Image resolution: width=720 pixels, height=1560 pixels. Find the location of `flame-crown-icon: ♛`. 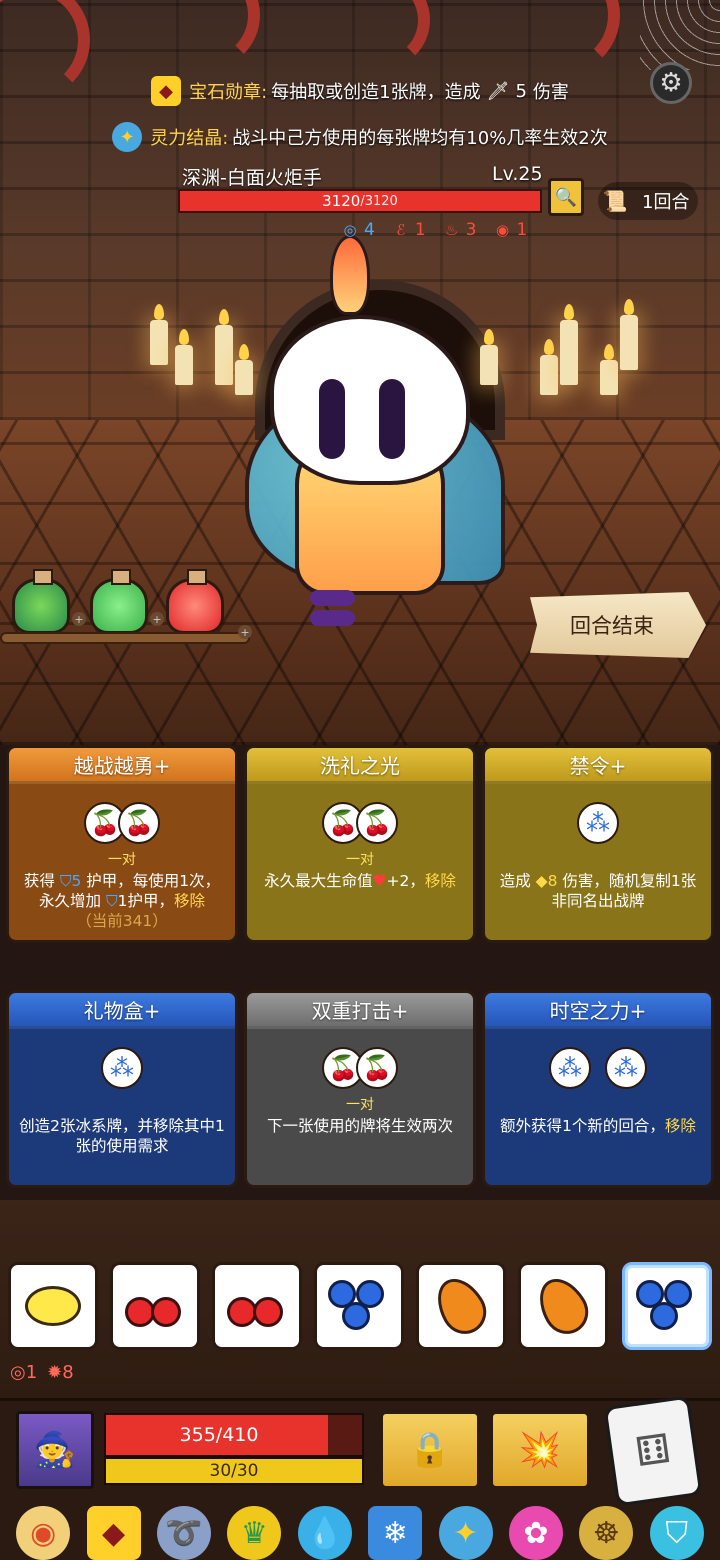

flame-crown-icon: ♛ is located at coordinates (254, 1533).